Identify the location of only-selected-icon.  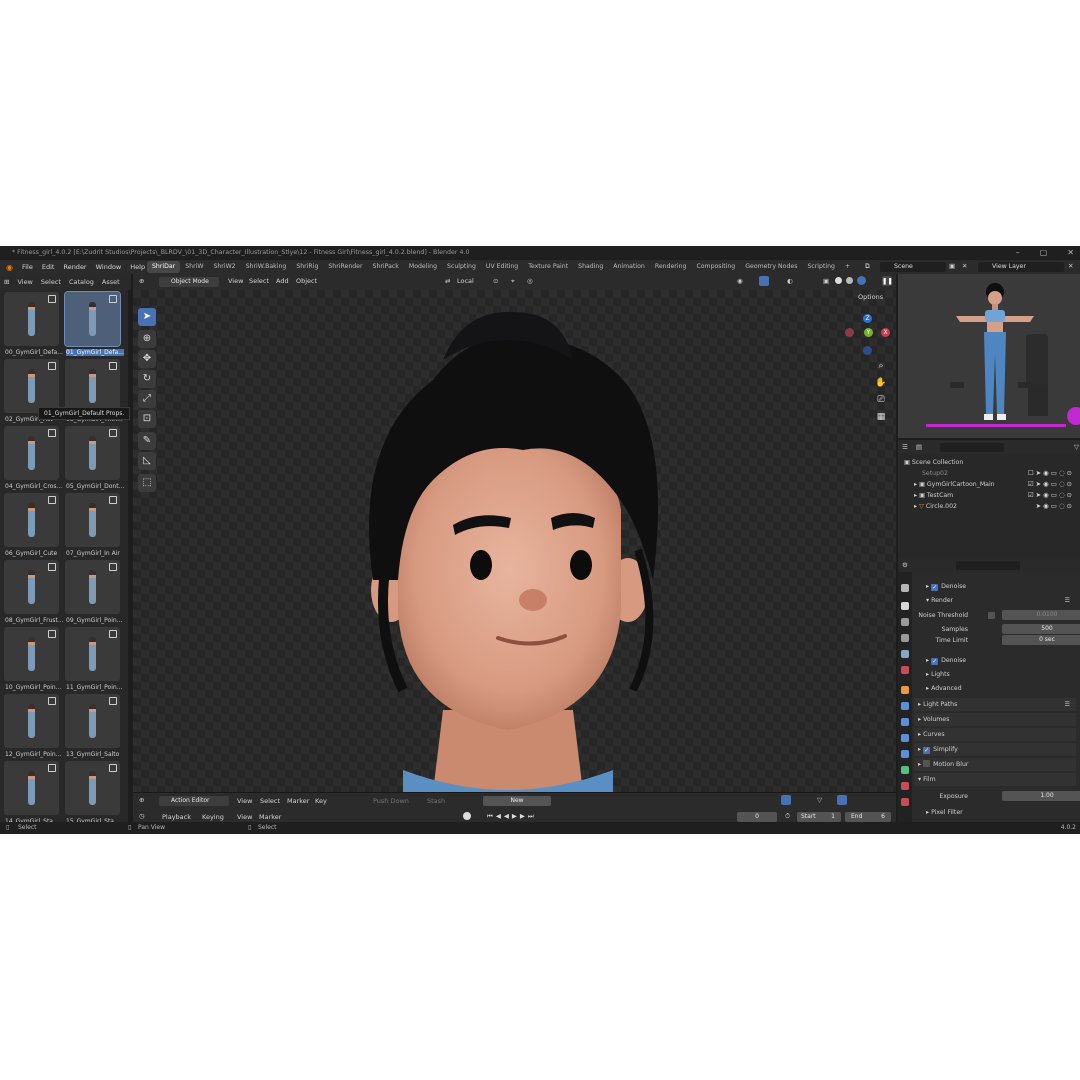
(786, 800).